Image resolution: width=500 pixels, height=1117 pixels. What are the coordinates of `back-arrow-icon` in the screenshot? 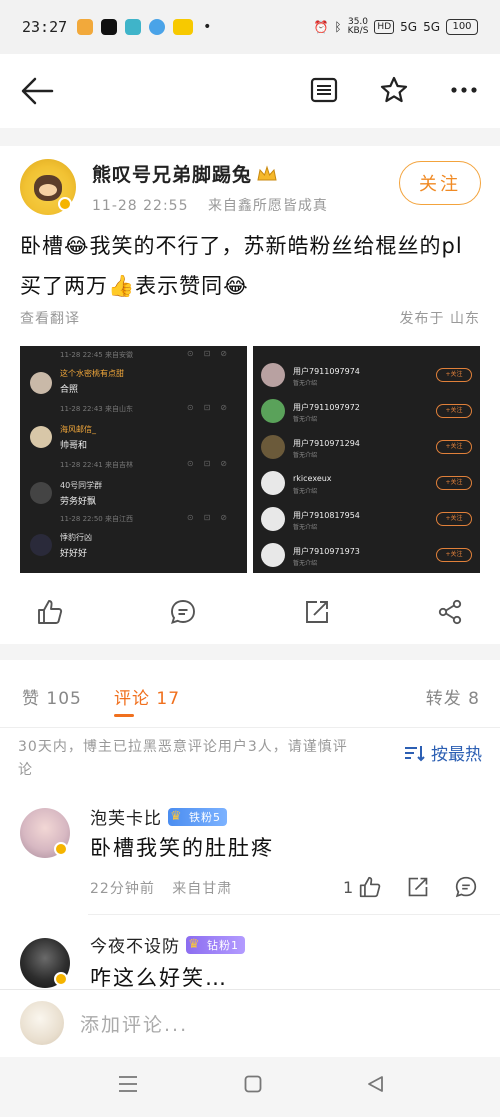 It's located at (37, 91).